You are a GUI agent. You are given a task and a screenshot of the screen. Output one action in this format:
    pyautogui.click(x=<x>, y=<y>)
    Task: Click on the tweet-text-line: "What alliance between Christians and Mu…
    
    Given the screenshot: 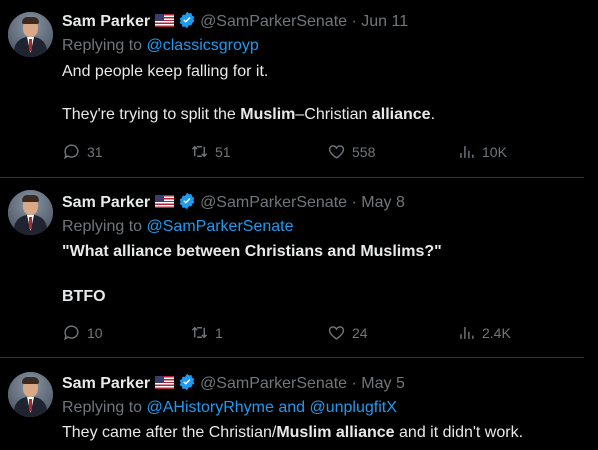 What is the action you would take?
    pyautogui.click(x=252, y=251)
    